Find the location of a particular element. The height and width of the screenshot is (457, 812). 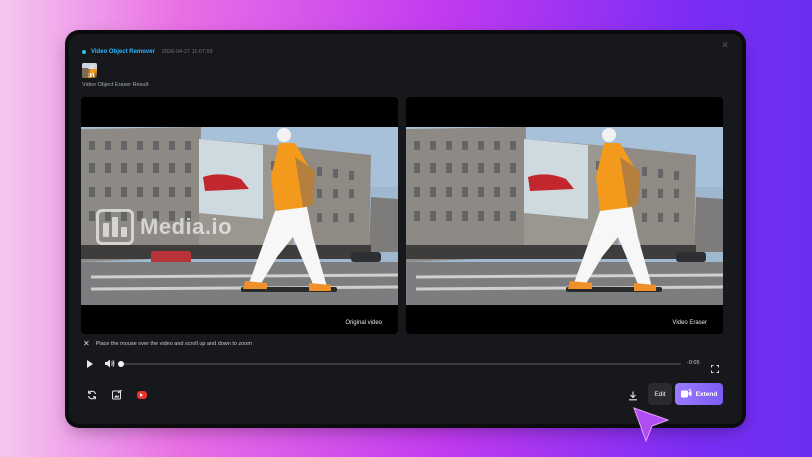

download-icon is located at coordinates (633, 394).